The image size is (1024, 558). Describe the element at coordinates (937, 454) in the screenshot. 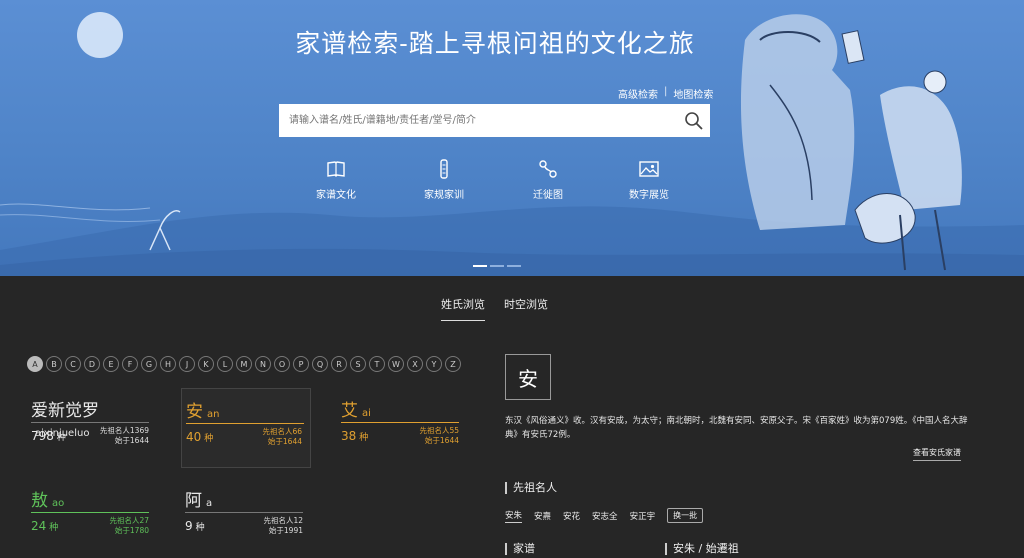

I see `view-genealogy-link: 查看安氏家谱` at that location.